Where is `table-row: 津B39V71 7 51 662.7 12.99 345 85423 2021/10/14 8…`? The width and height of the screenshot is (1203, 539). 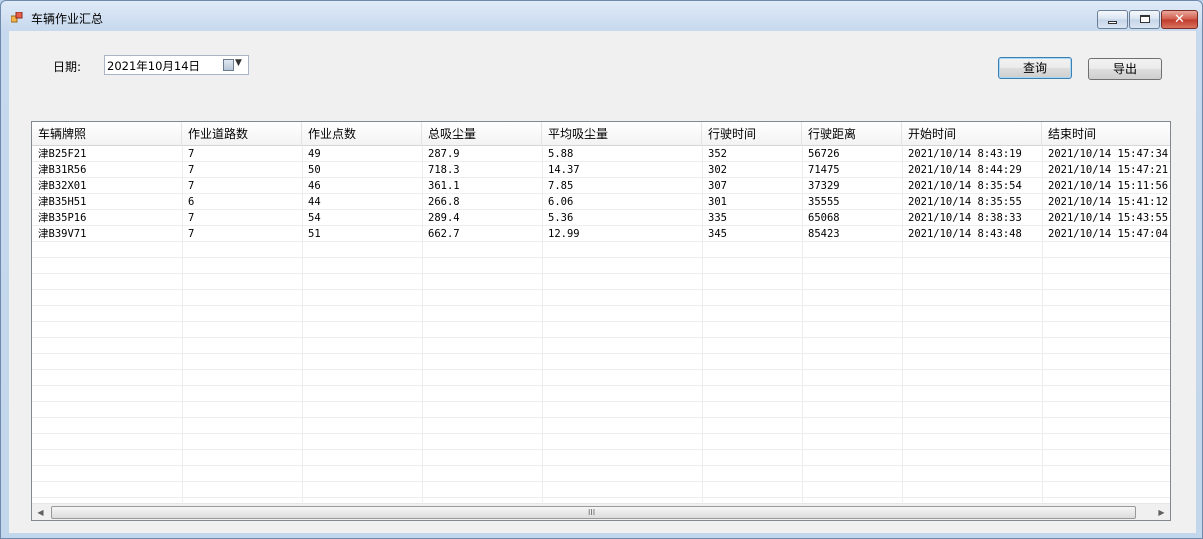 table-row: 津B39V71 7 51 662.7 12.99 345 85423 2021/10/14 8… is located at coordinates (601, 234).